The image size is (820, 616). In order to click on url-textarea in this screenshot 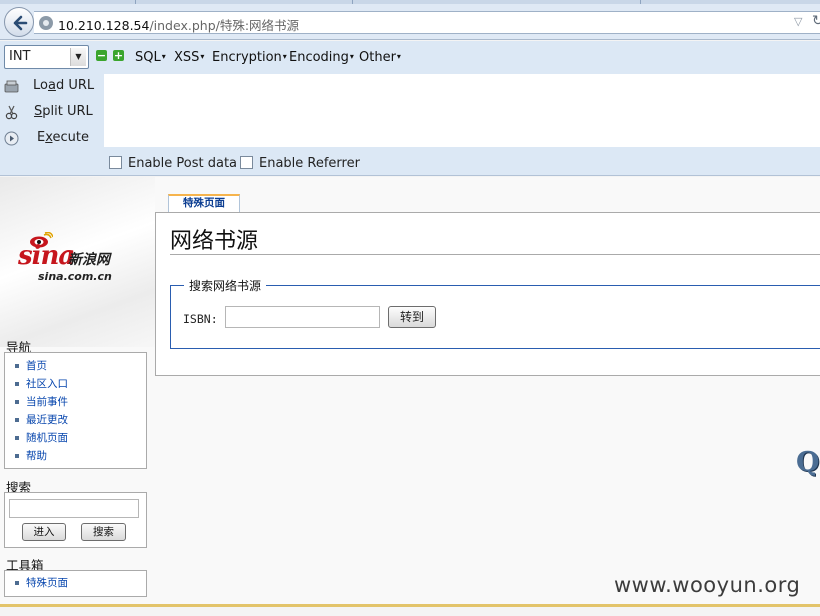, I will do `click(462, 110)`.